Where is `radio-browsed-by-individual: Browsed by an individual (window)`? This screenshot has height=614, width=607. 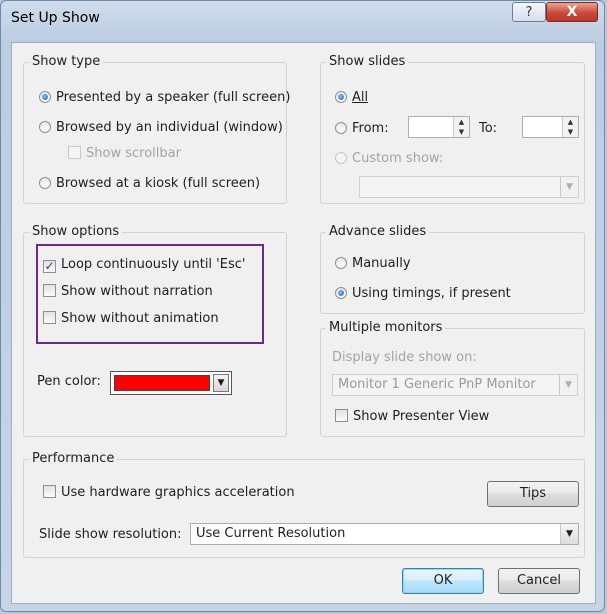 radio-browsed-by-individual: Browsed by an individual (window) is located at coordinates (161, 127).